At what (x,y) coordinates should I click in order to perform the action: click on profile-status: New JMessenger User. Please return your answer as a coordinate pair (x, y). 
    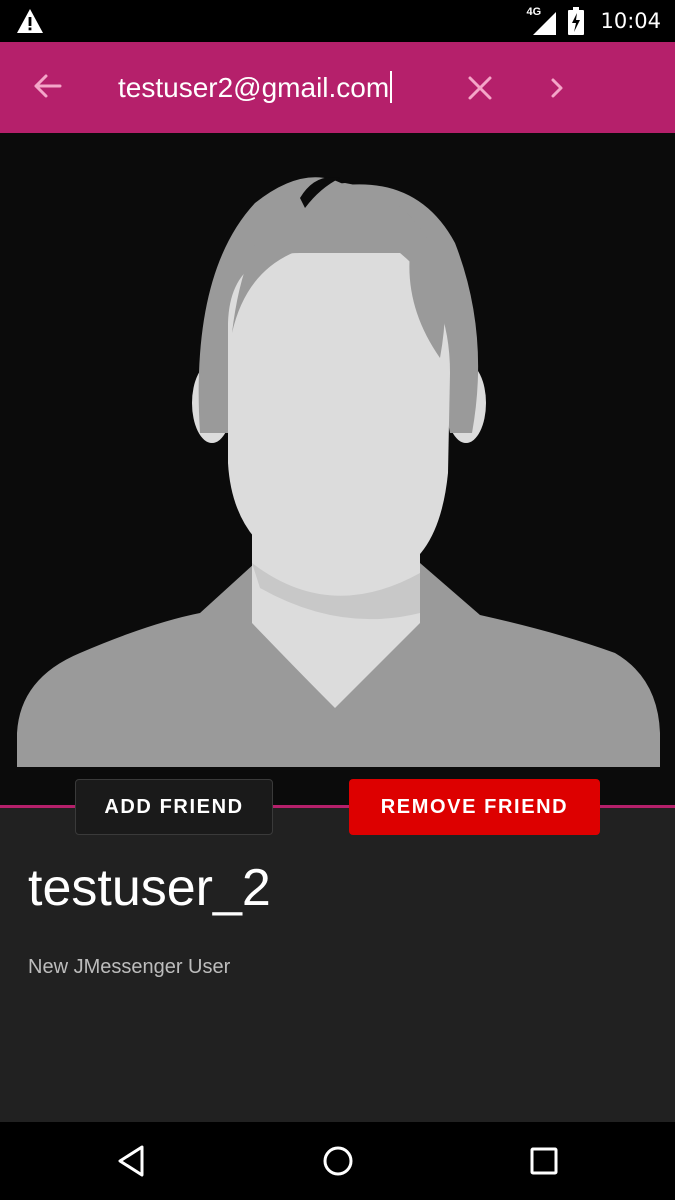
    Looking at the image, I should click on (129, 967).